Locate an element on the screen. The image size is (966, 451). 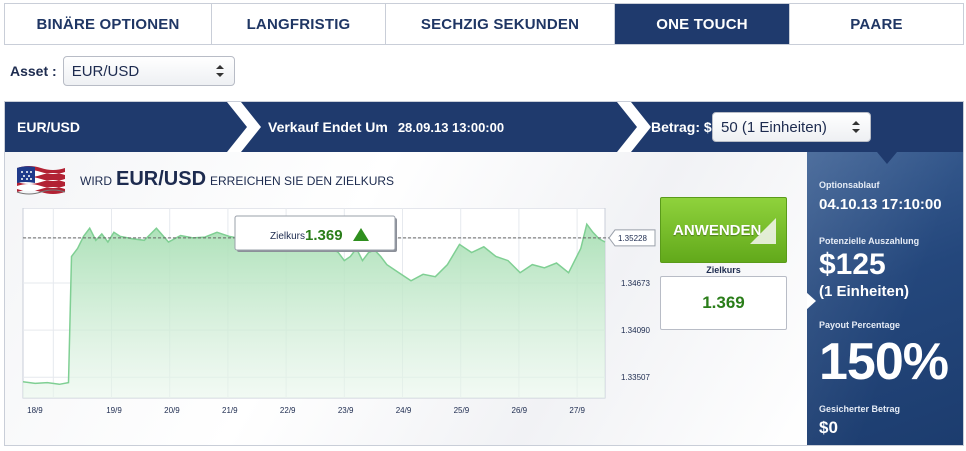
secured-amount-label: Gesicherter Betrag is located at coordinates (860, 409).